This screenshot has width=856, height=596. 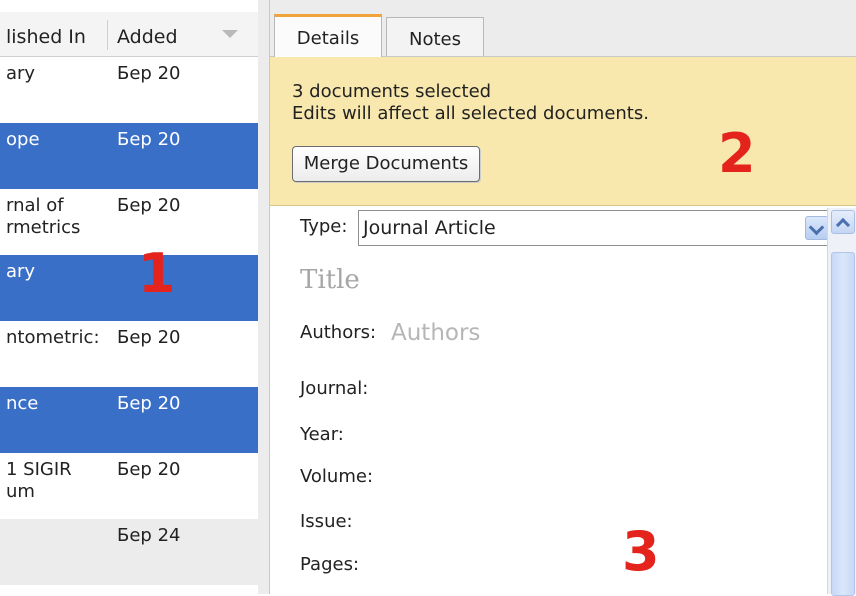 What do you see at coordinates (107, 35) in the screenshot?
I see `column-divider` at bounding box center [107, 35].